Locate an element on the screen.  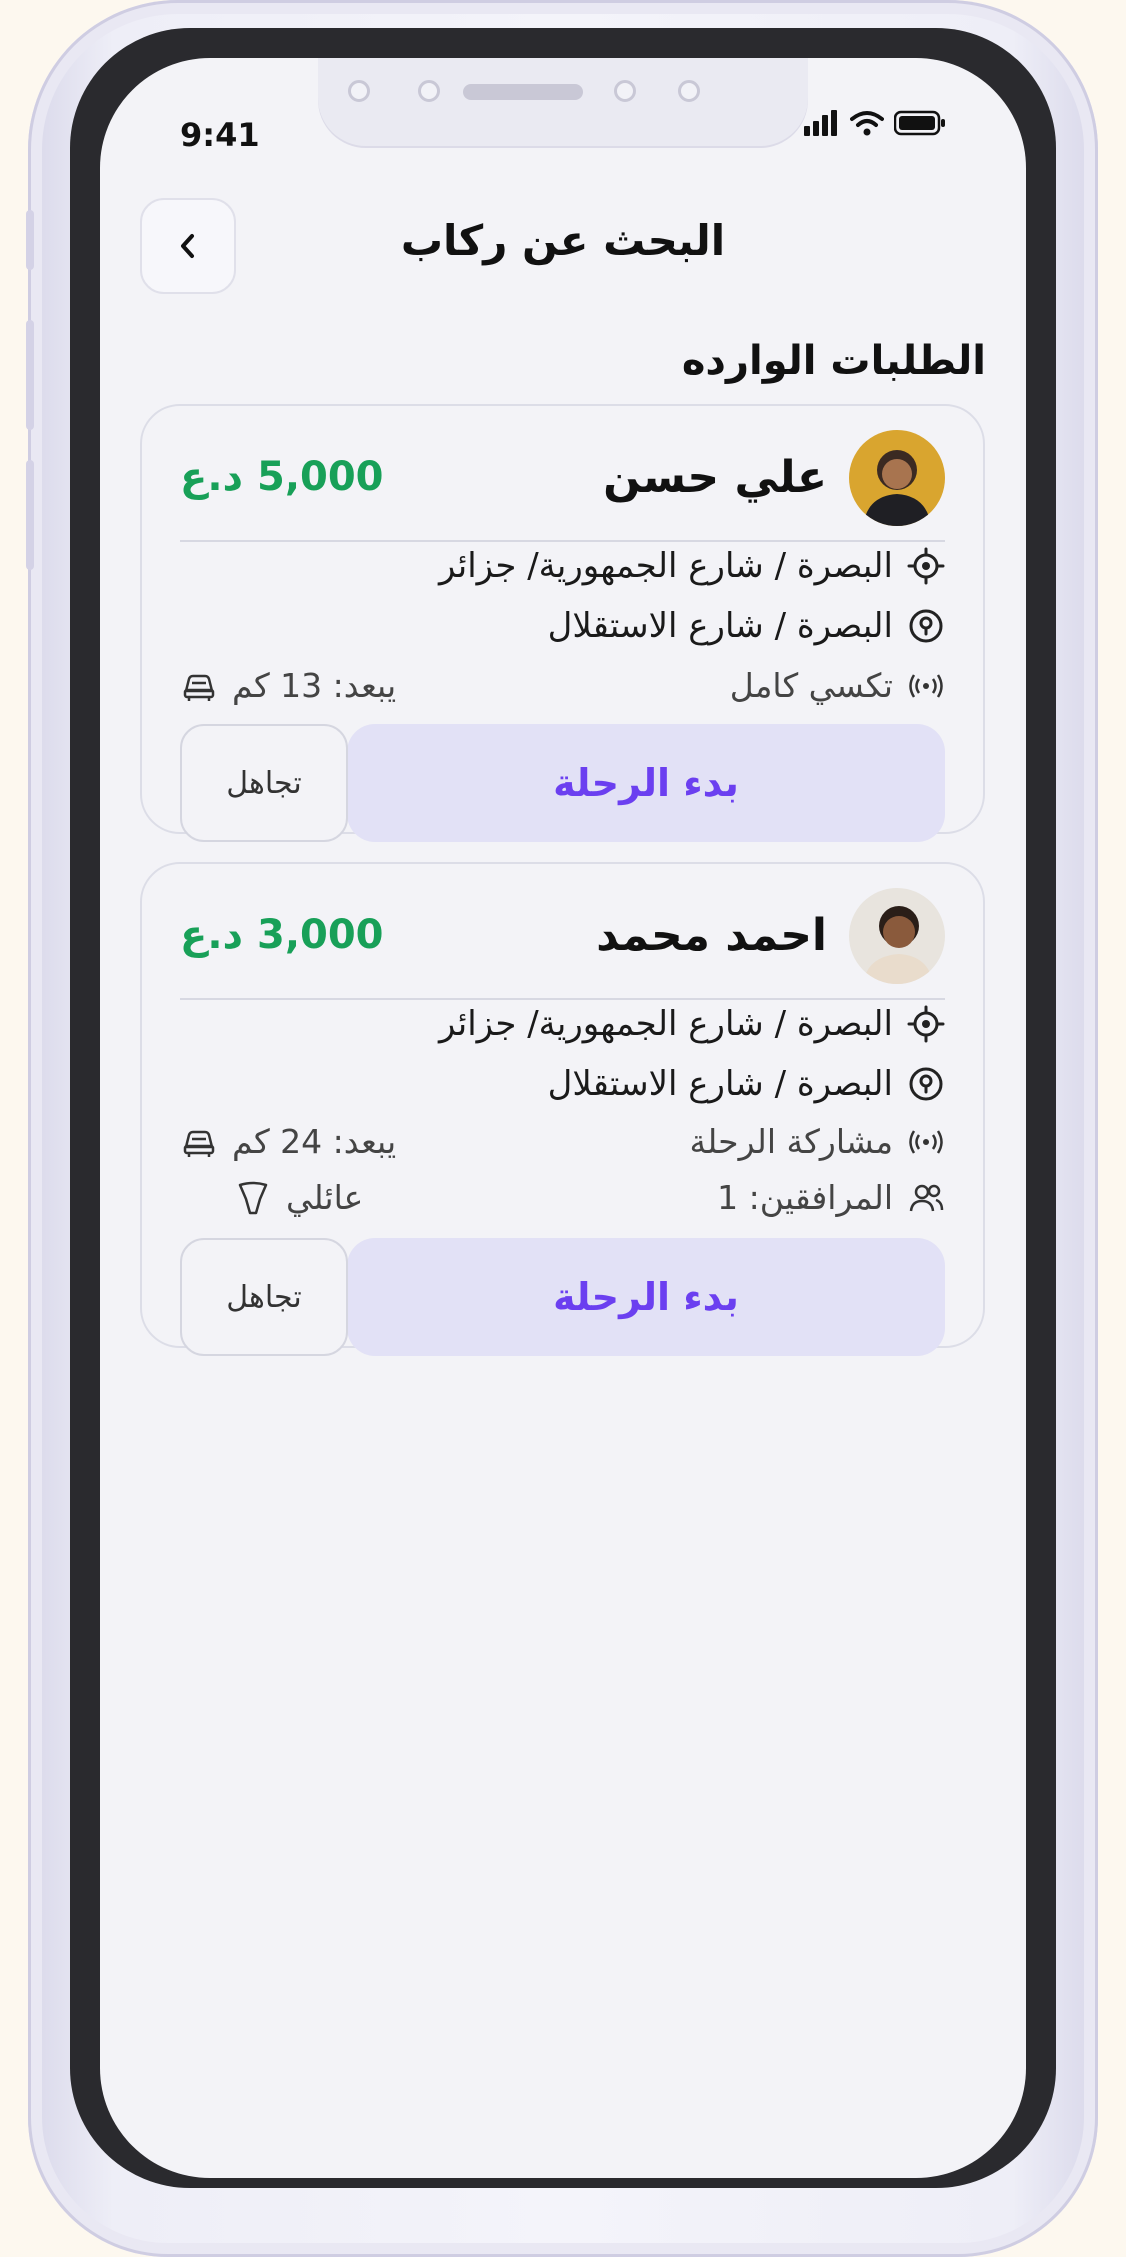
users-icon is located at coordinates (926, 1197).